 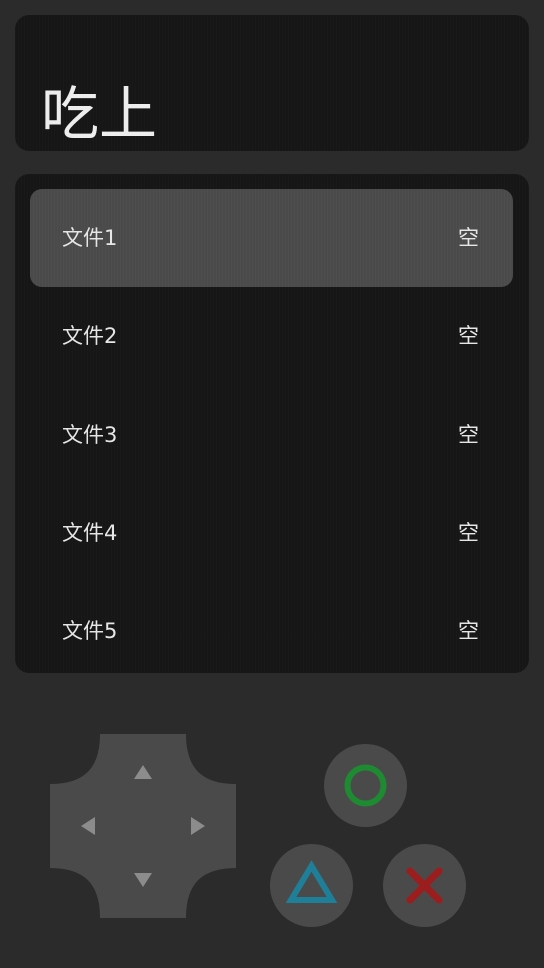 What do you see at coordinates (99, 114) in the screenshot?
I see `page-title: 吃上` at bounding box center [99, 114].